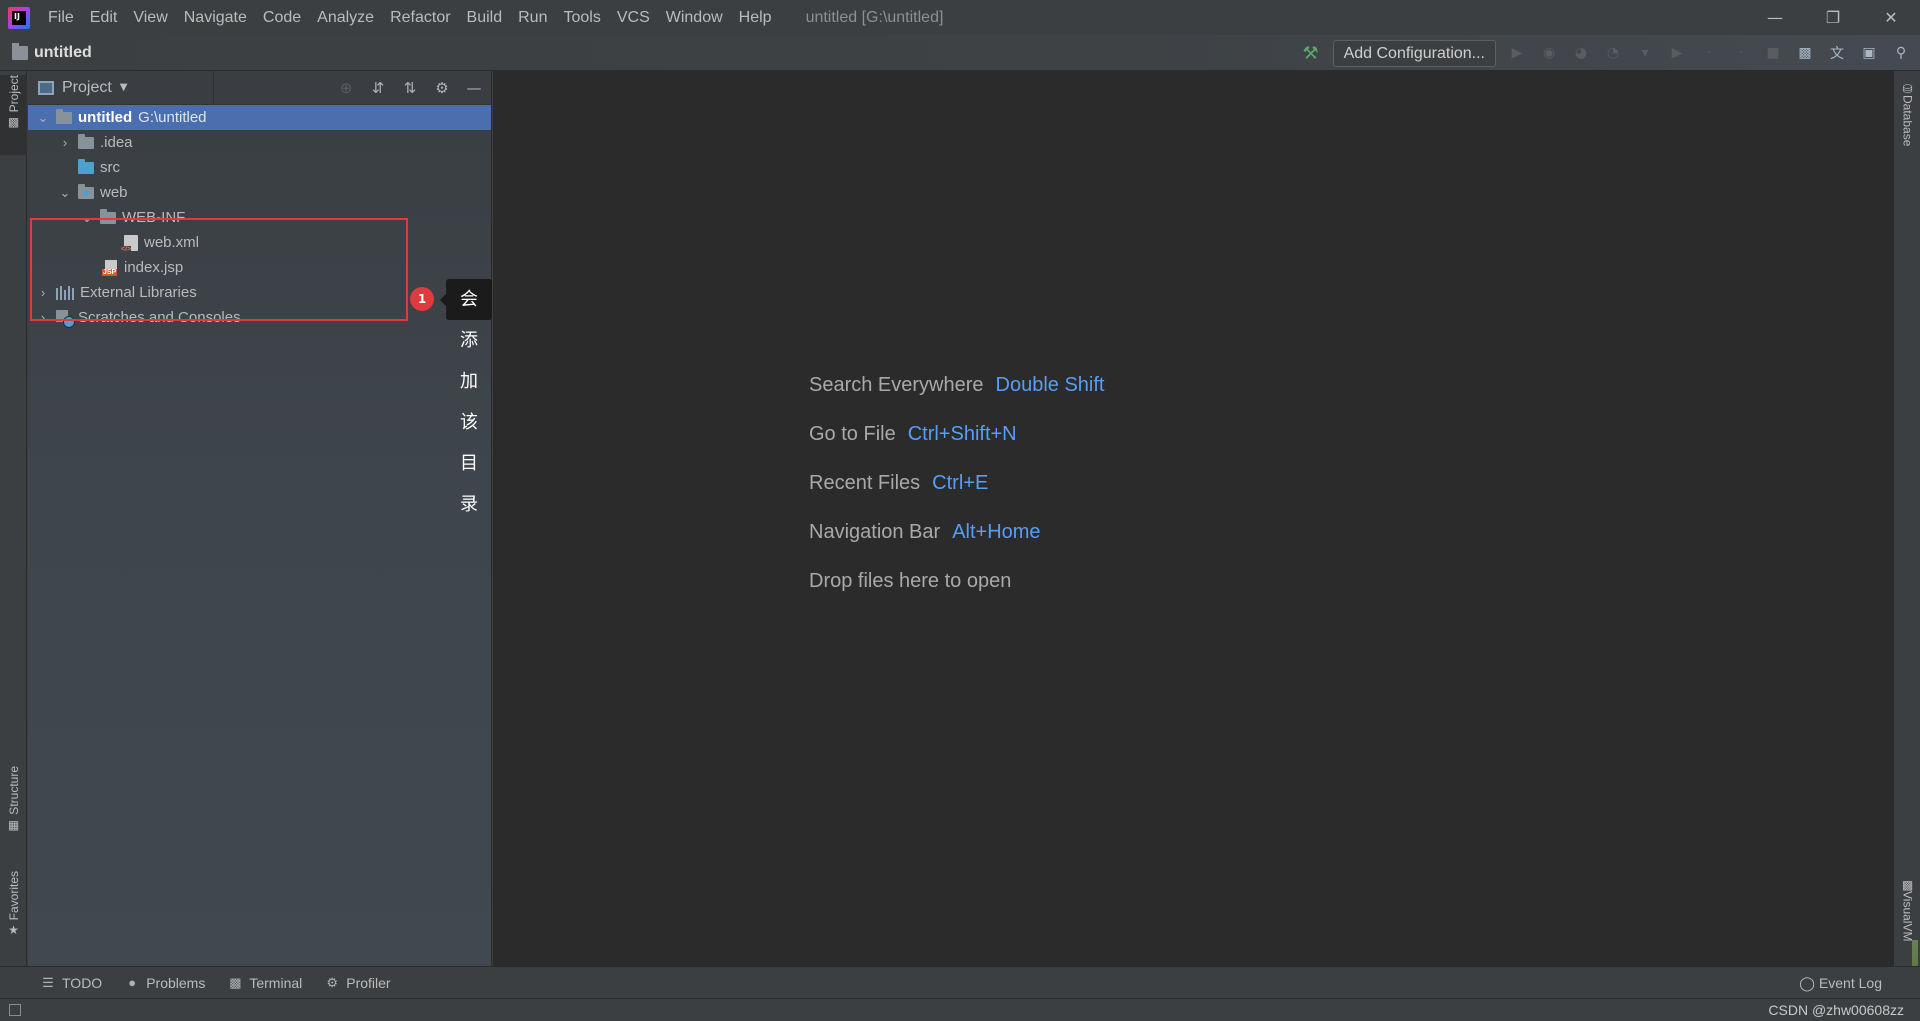  I want to click on project-structure-icon: ▩, so click(1805, 53).